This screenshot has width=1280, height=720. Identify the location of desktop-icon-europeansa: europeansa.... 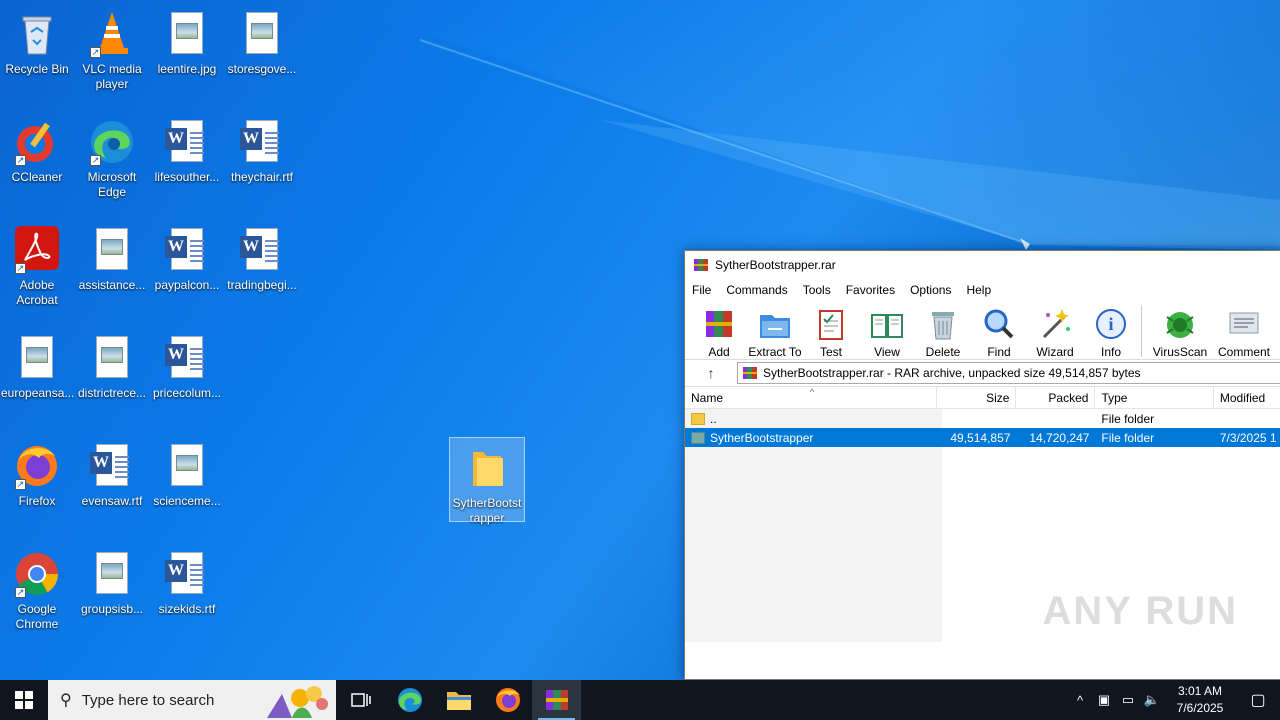
(37, 364).